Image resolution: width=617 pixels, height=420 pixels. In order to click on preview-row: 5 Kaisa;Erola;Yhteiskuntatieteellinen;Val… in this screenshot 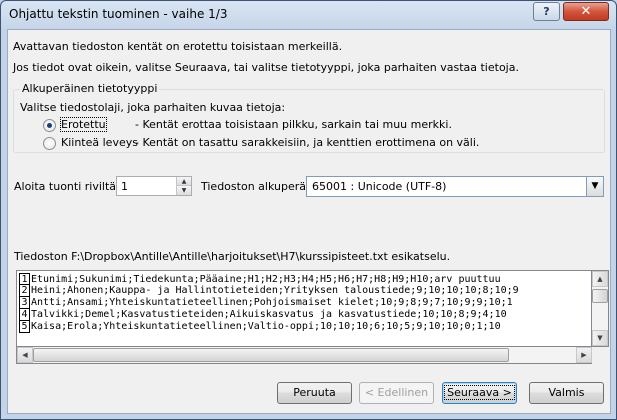, I will do `click(302, 327)`.